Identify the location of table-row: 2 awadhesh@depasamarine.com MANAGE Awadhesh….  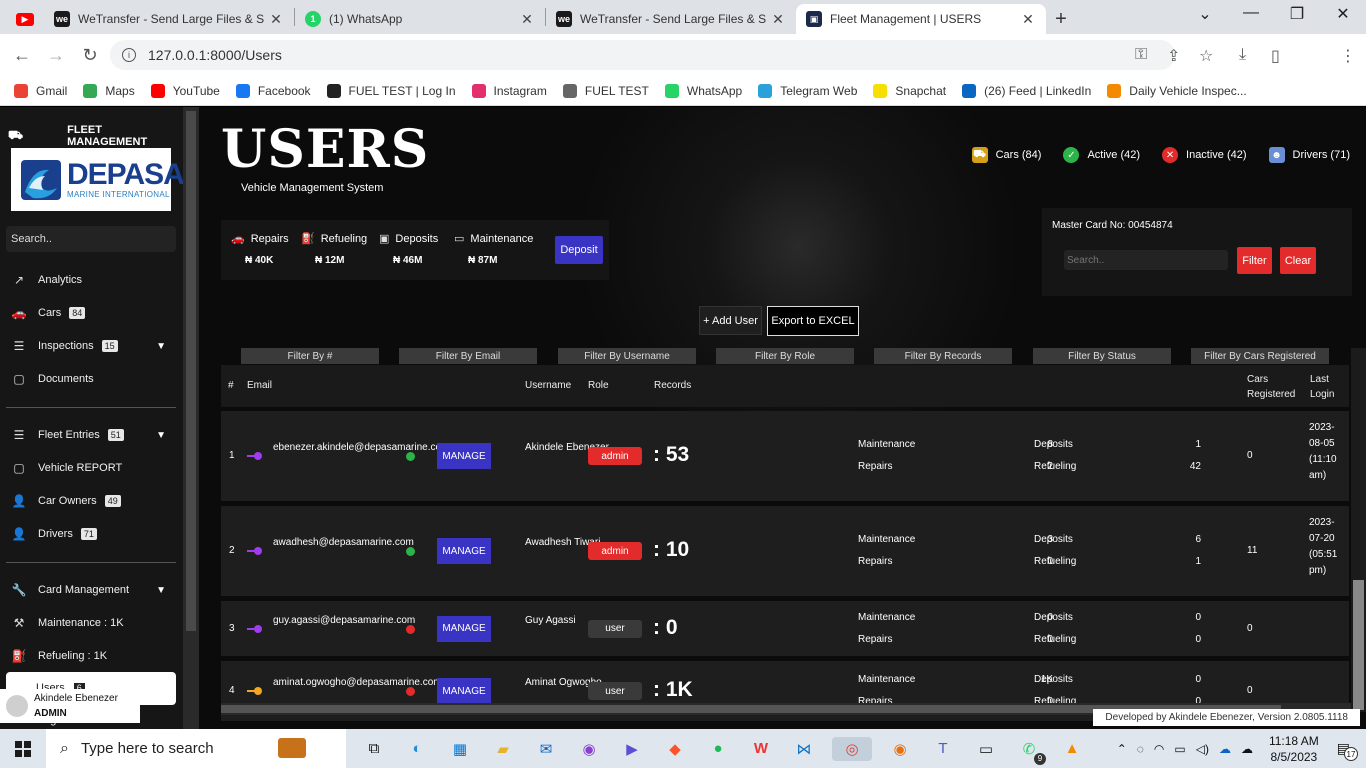
(785, 551).